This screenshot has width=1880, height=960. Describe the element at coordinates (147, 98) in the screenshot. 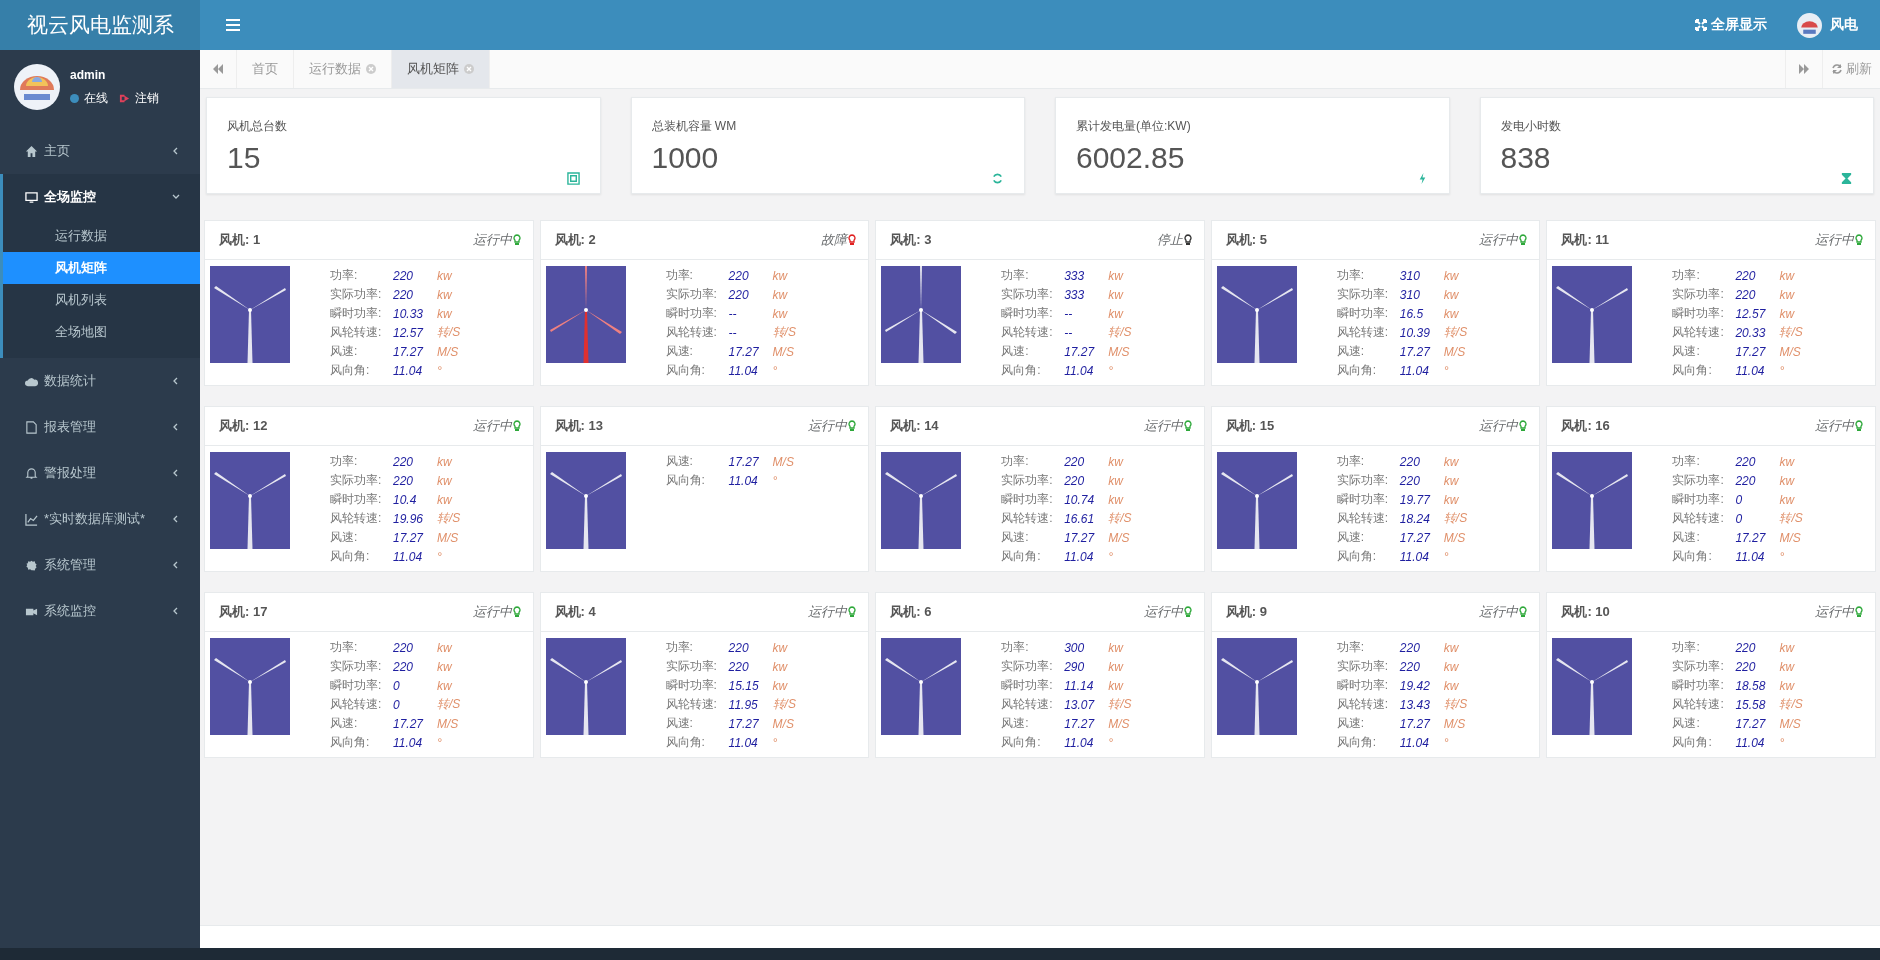

I see `logout-link: 注销` at that location.